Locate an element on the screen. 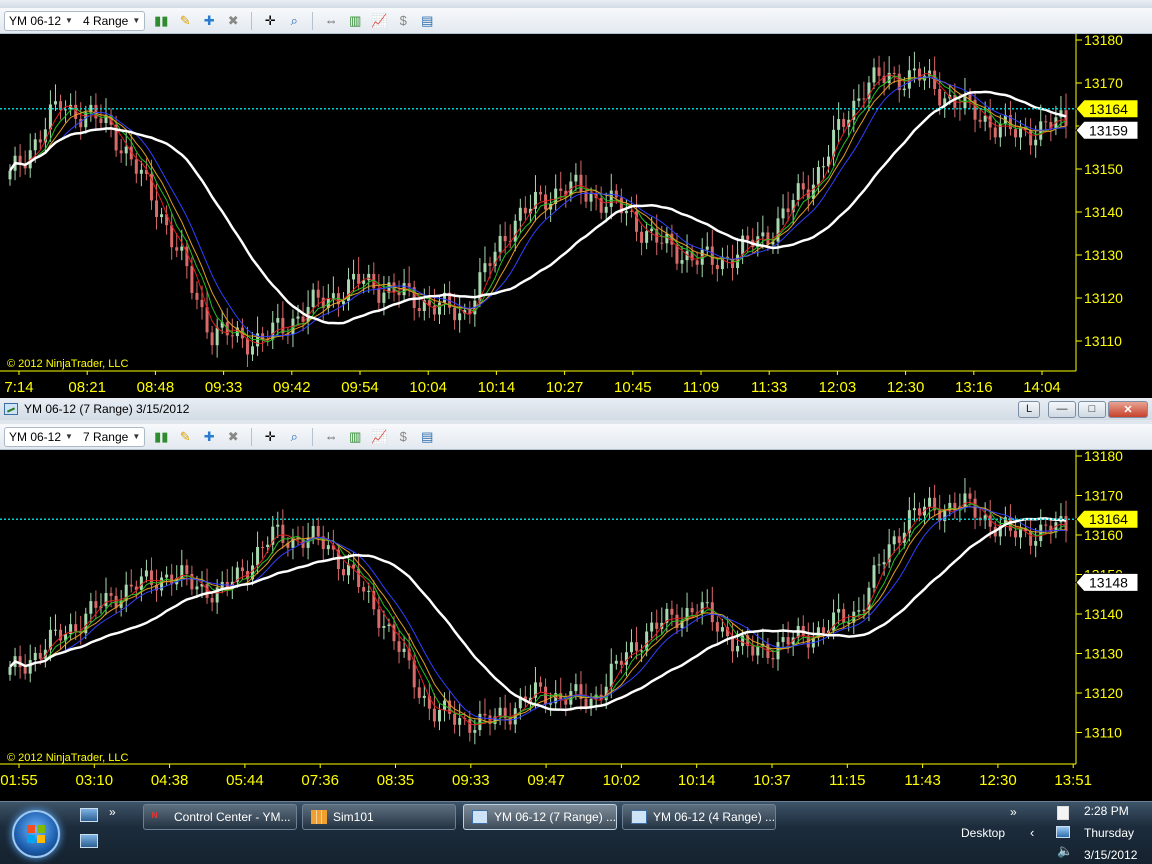 Image resolution: width=1152 pixels, height=864 pixels. clock-date: 3/15/2012 is located at coordinates (1110, 855).